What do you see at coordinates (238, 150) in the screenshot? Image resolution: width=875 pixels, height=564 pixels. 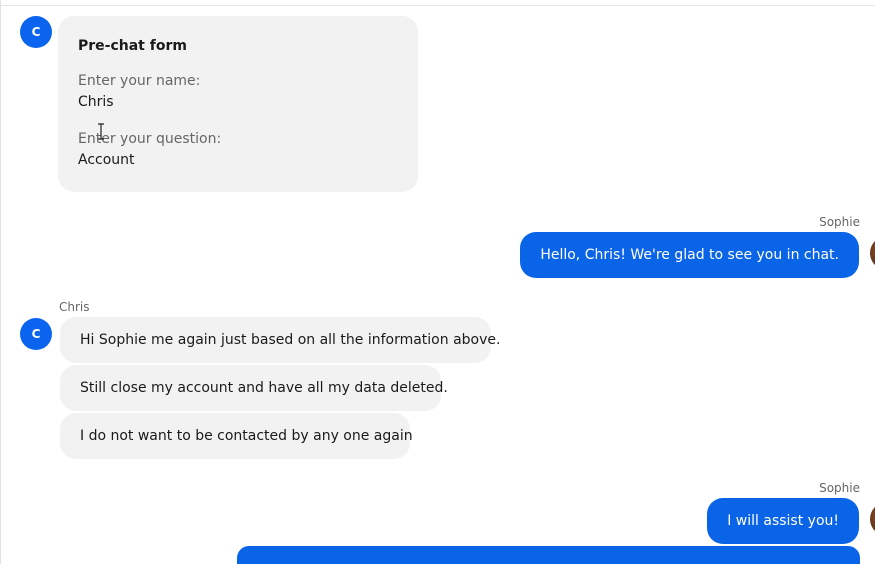 I see `form-field-question: Enter your question: Account` at bounding box center [238, 150].